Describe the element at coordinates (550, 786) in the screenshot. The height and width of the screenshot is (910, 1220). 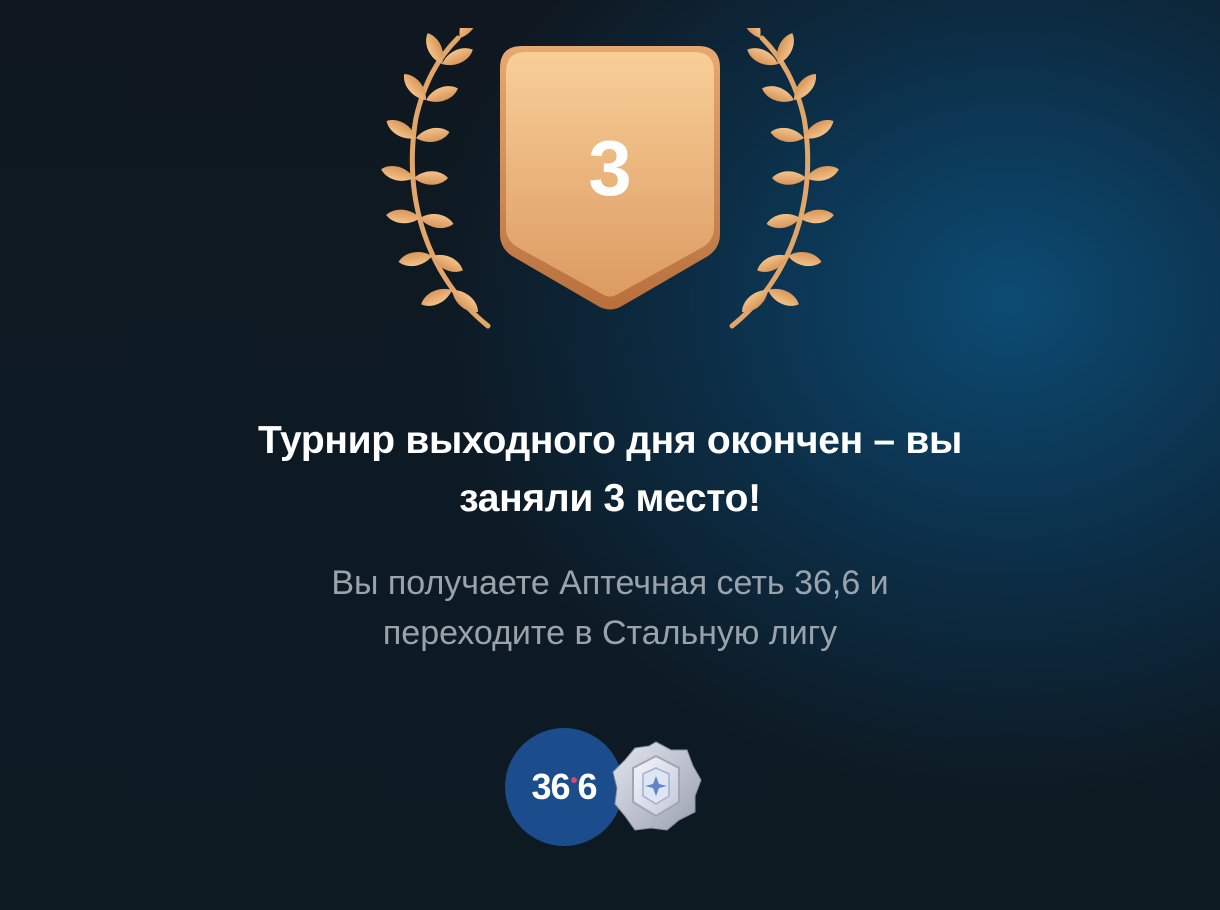
I see `partner-logo-text-left: 36` at that location.